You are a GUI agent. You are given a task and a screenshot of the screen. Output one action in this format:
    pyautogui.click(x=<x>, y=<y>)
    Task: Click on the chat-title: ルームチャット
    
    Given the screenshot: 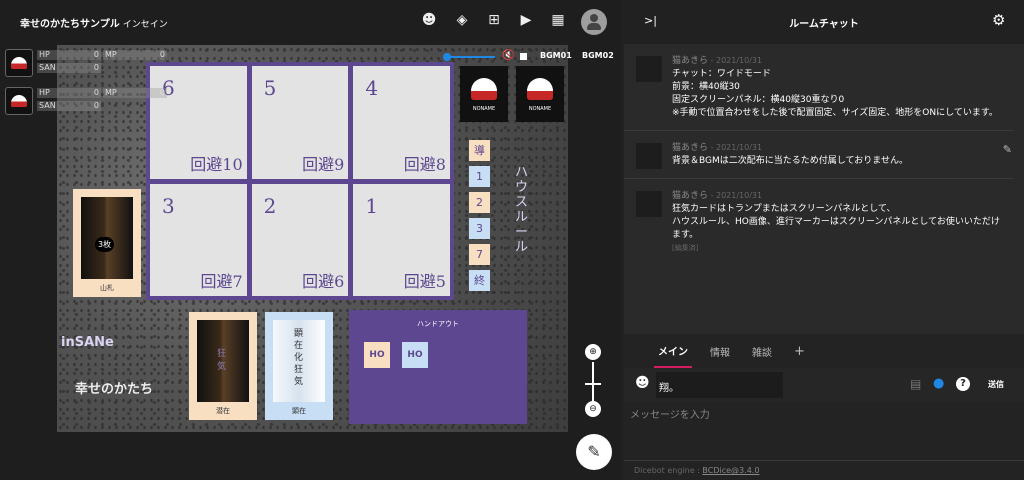 What is the action you would take?
    pyautogui.click(x=824, y=24)
    